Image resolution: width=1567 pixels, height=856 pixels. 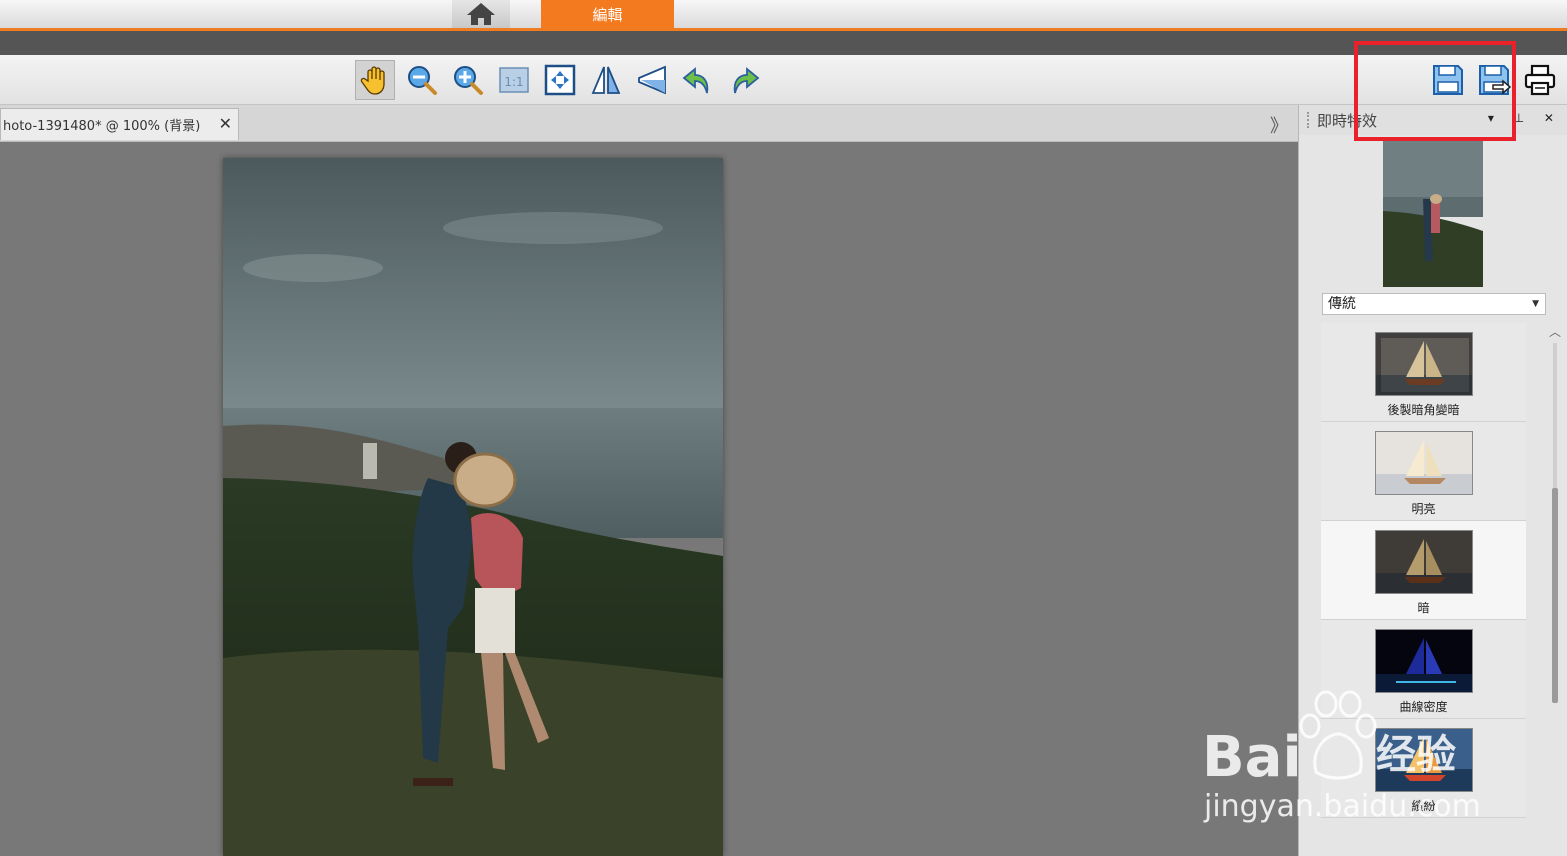 I want to click on effect-item: 後製暗角變暗, so click(x=1423, y=372).